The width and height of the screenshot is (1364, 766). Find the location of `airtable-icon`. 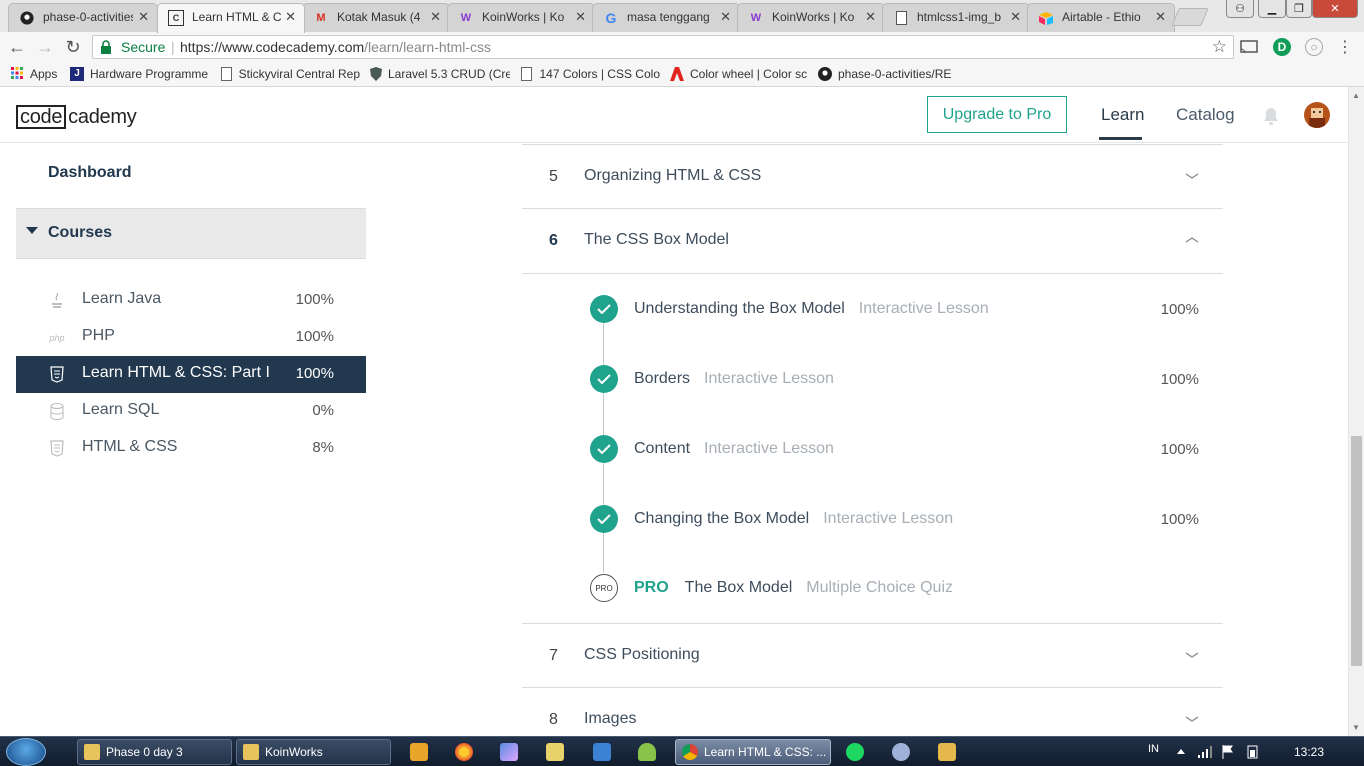

airtable-icon is located at coordinates (1046, 18).